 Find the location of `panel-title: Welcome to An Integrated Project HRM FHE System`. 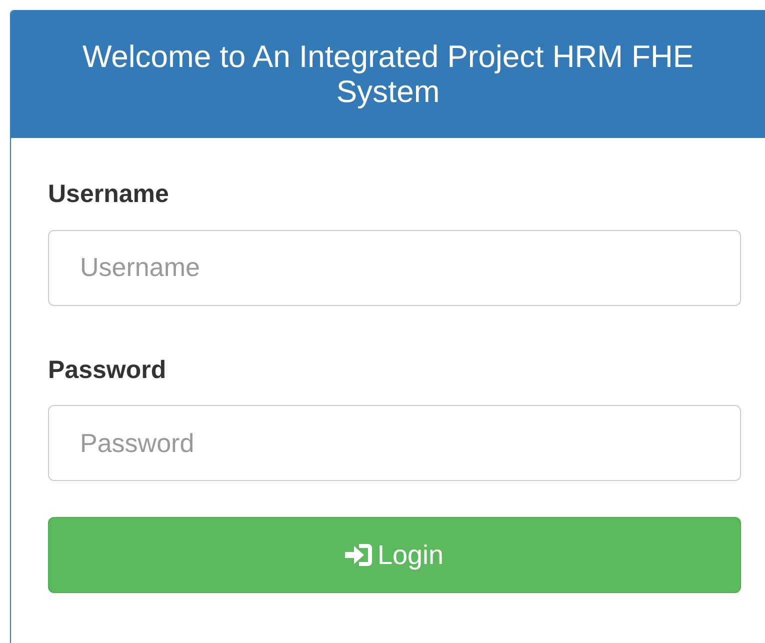

panel-title: Welcome to An Integrated Project HRM FHE System is located at coordinates (388, 74).